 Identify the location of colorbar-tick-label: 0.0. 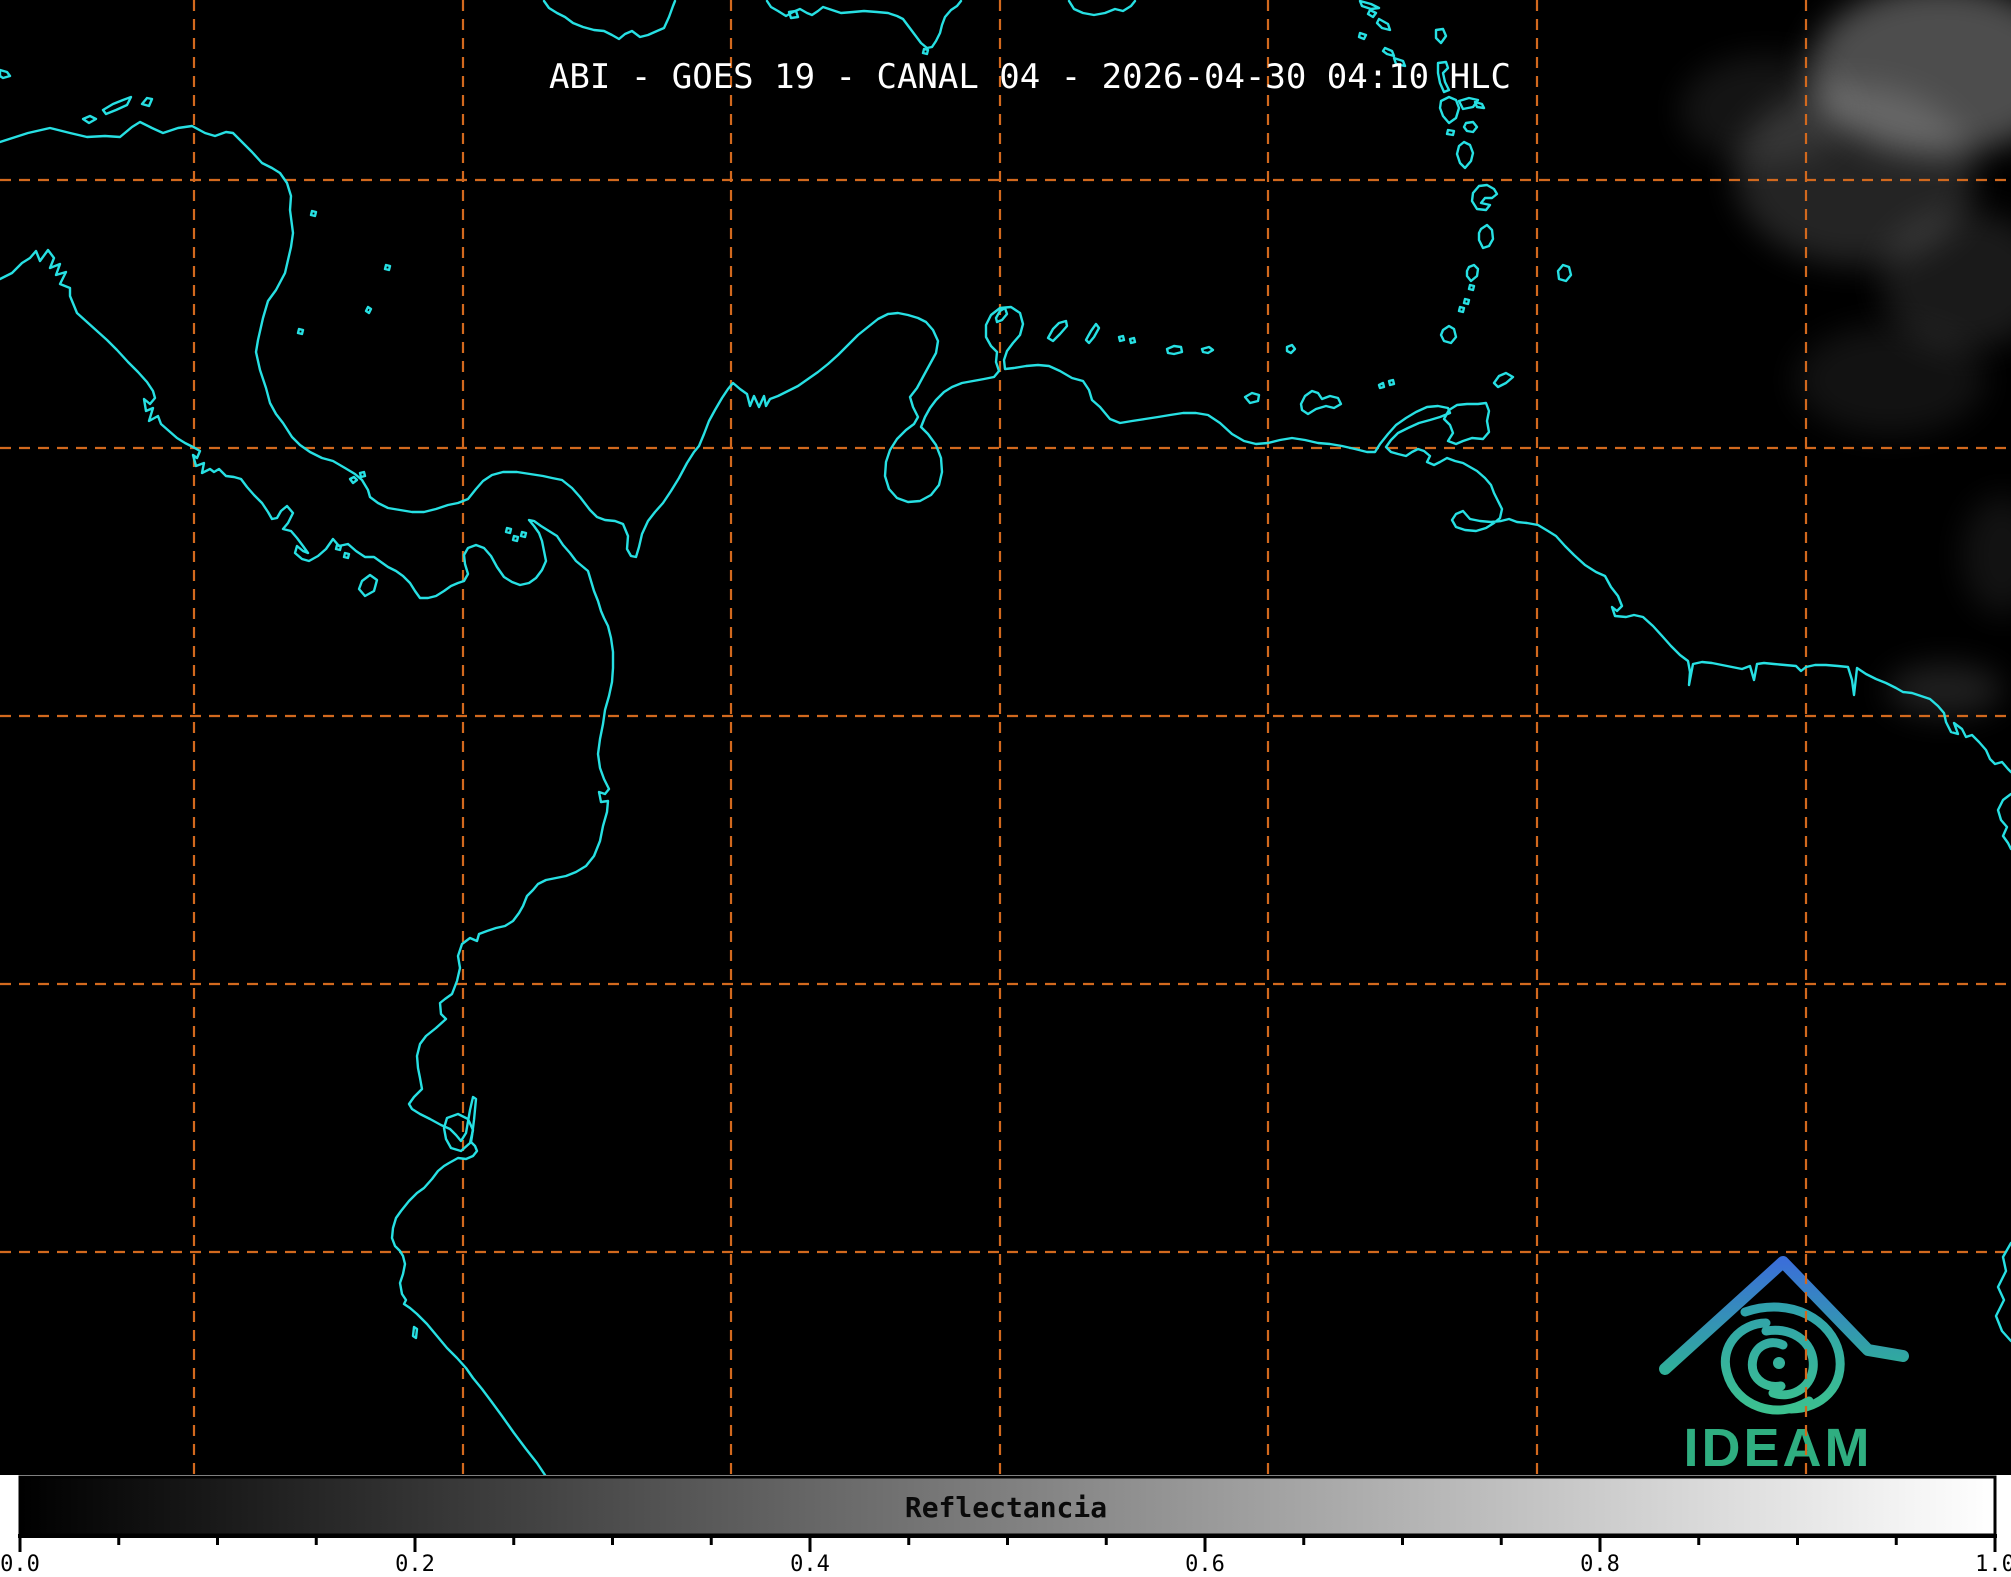
(20, 1564).